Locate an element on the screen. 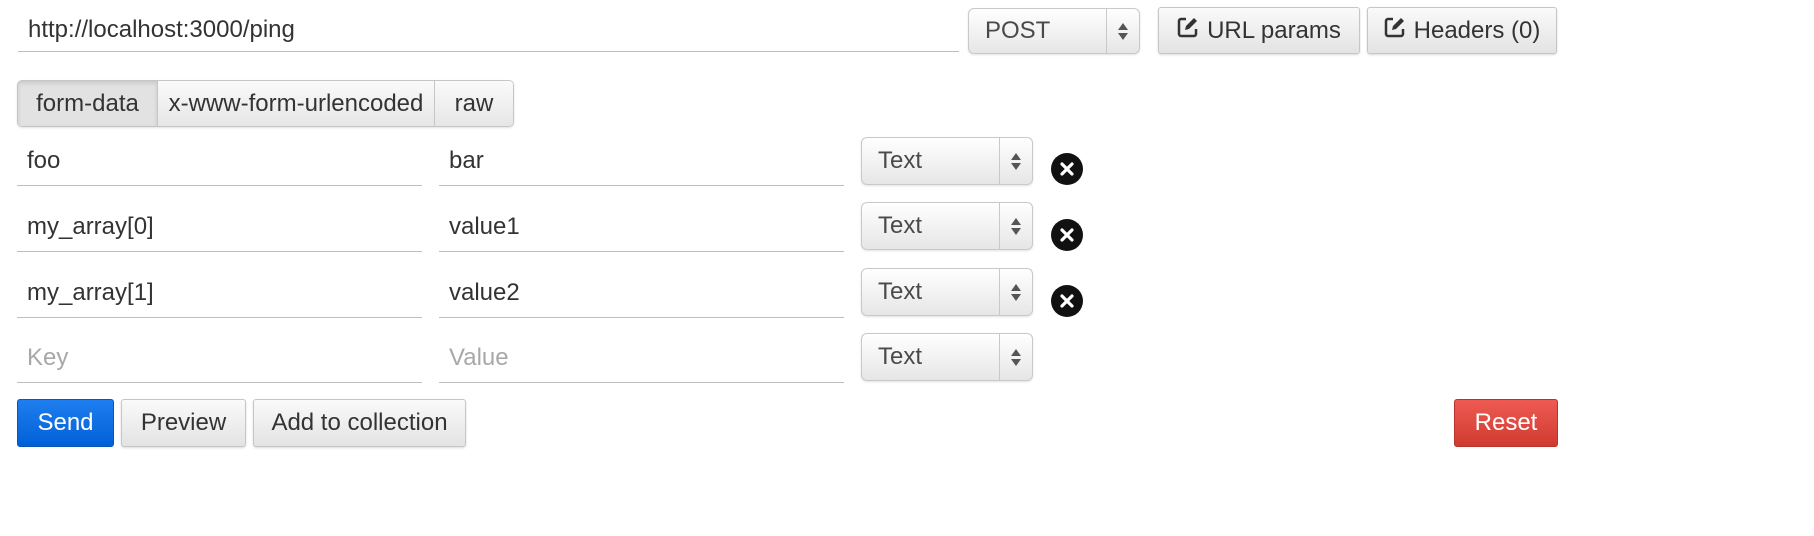  reset-button: Reset is located at coordinates (1506, 423).